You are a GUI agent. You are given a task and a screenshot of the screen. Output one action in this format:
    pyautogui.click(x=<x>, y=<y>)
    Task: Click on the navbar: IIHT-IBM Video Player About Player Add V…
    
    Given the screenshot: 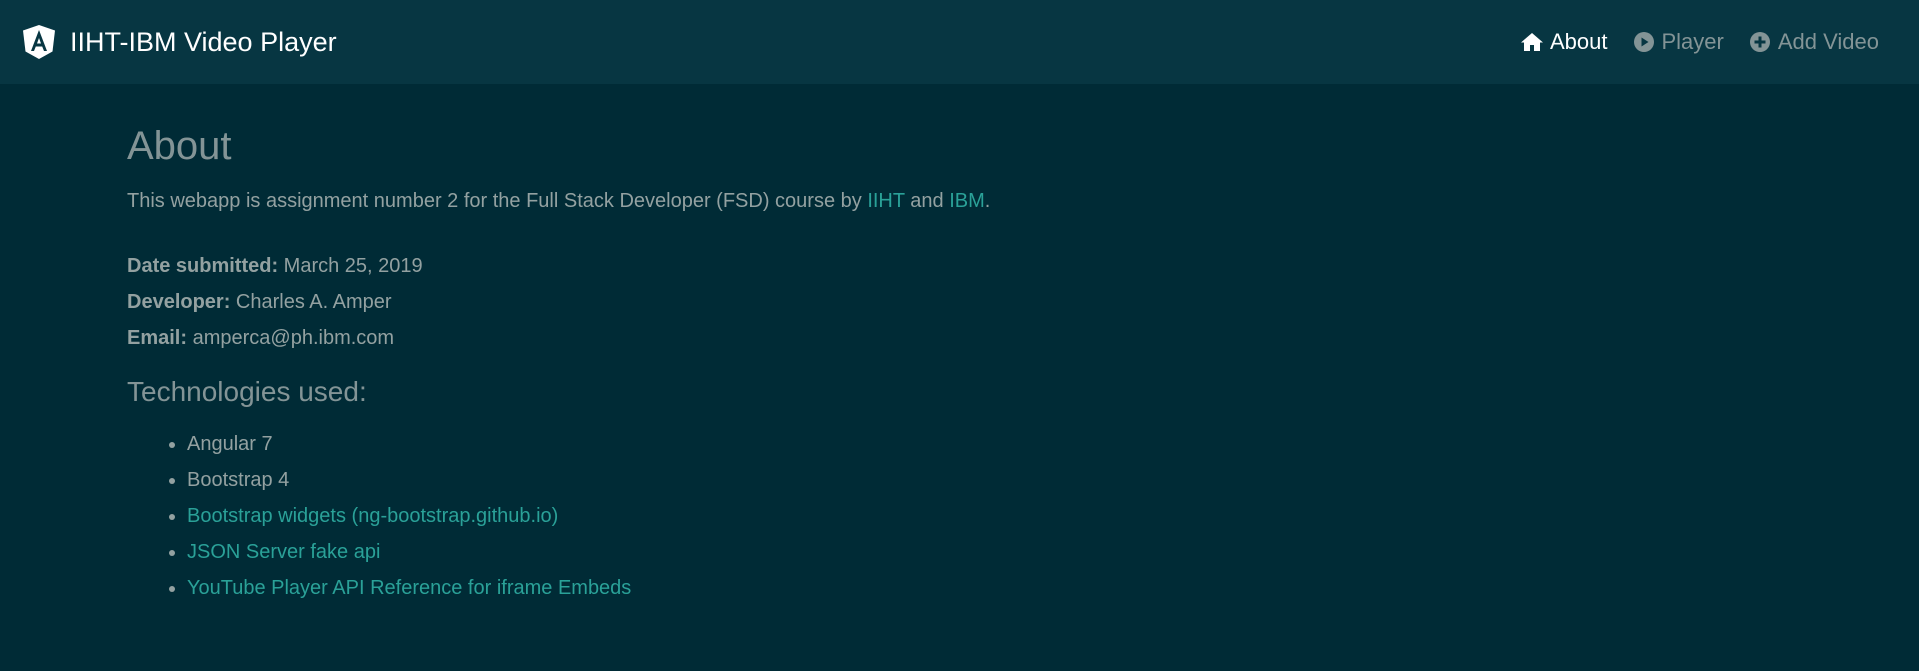 What is the action you would take?
    pyautogui.click(x=959, y=42)
    